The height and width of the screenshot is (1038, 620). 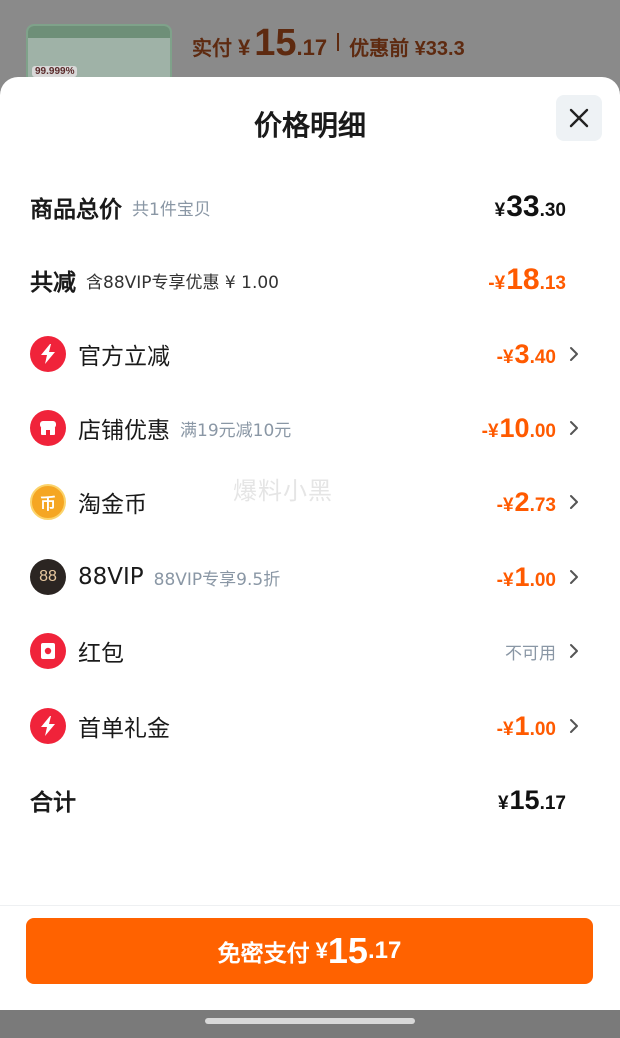 I want to click on sum-currency: ¥, so click(x=503, y=803).